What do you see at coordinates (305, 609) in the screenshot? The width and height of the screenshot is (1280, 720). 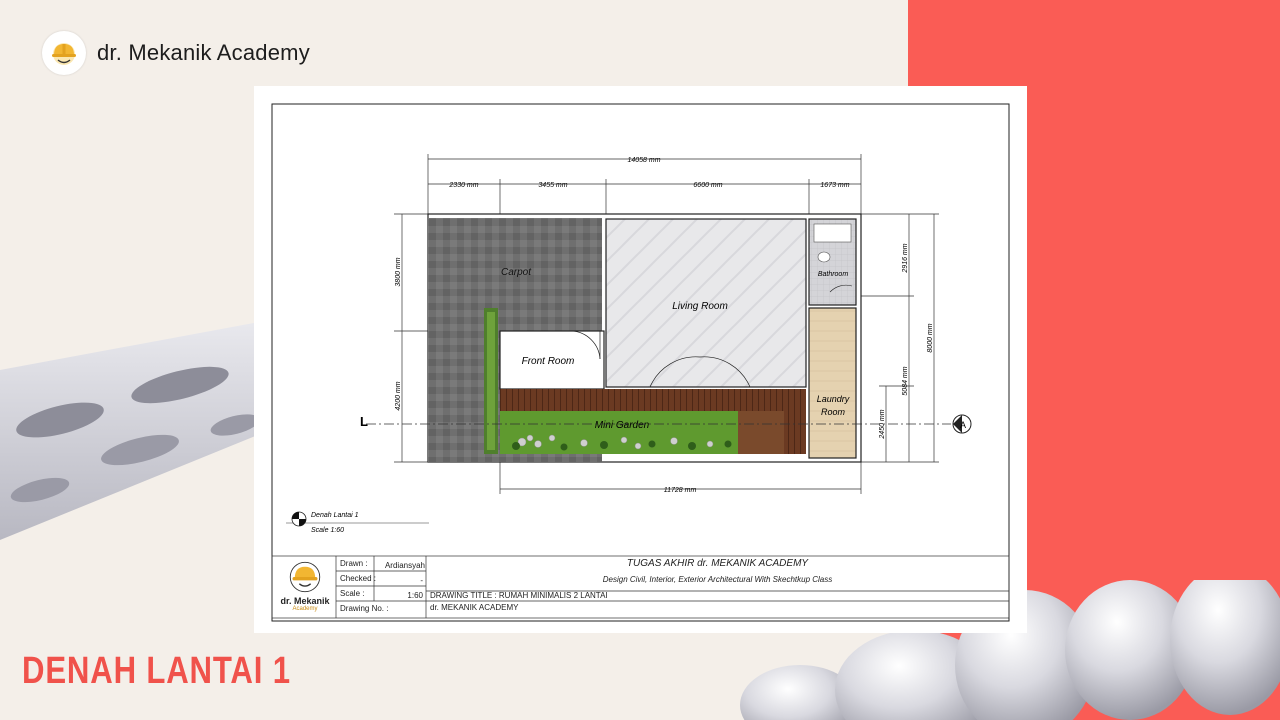 I see `title-block-logo-line2: Academy` at bounding box center [305, 609].